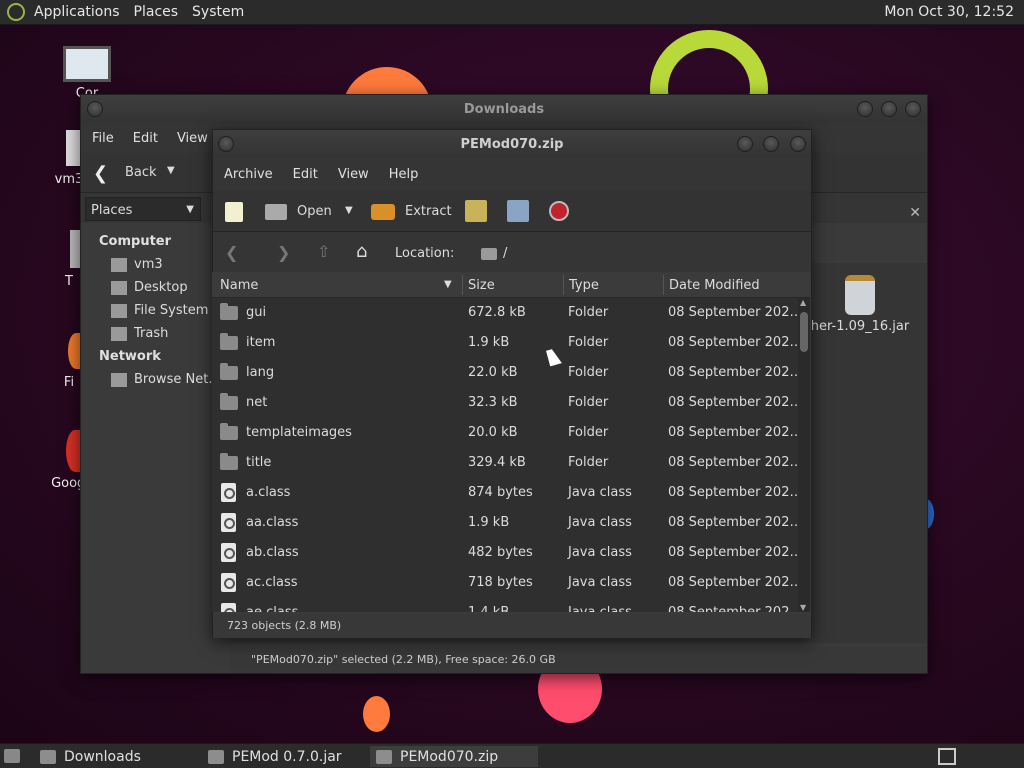 The image size is (1024, 768). I want to click on extract-button: Extract, so click(428, 211).